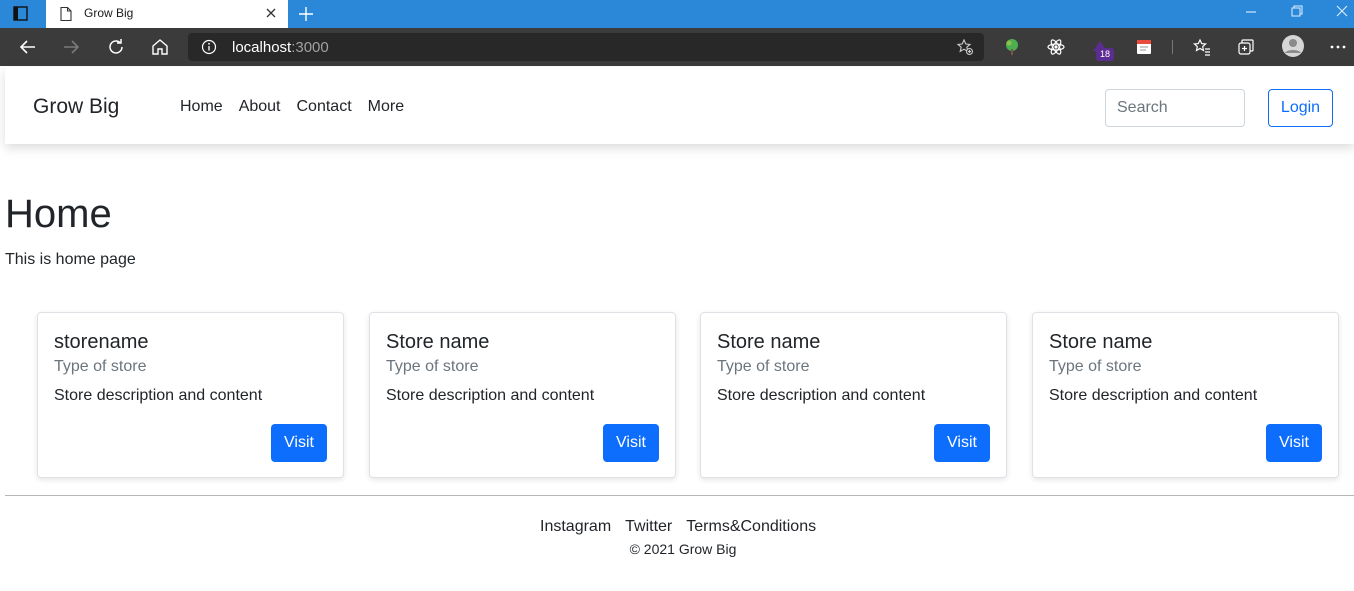 This screenshot has width=1354, height=591. Describe the element at coordinates (965, 47) in the screenshot. I see `add-favorite-icon` at that location.